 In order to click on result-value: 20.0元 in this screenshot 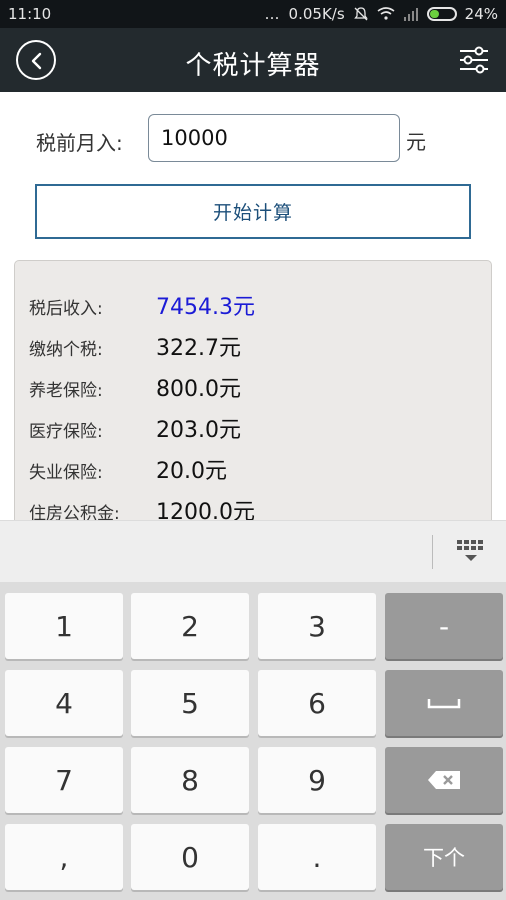, I will do `click(191, 471)`.